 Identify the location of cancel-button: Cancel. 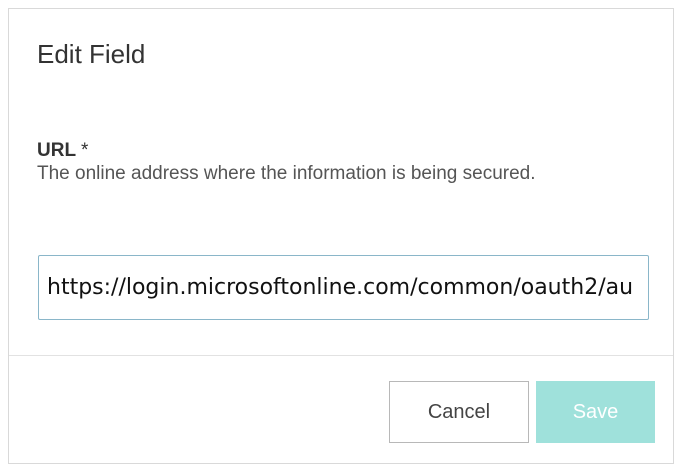
(459, 412).